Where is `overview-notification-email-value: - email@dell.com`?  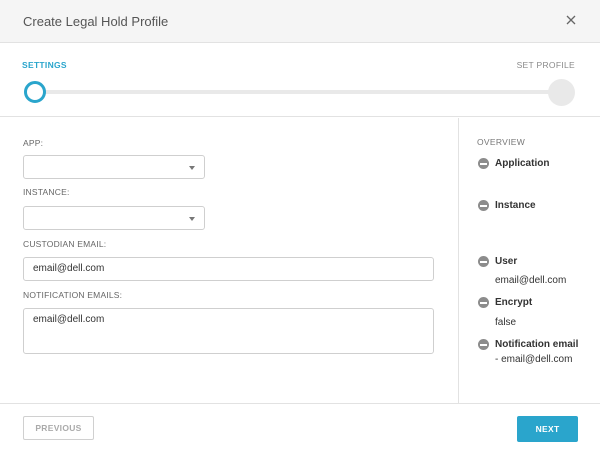
overview-notification-email-value: - email@dell.com is located at coordinates (534, 359).